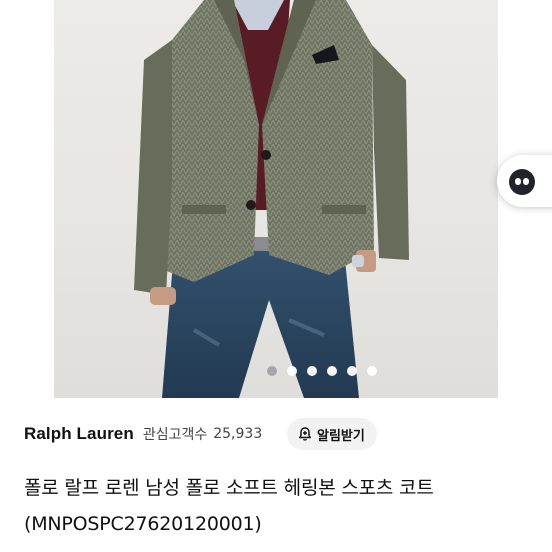 The image size is (552, 552). What do you see at coordinates (341, 436) in the screenshot?
I see `alert-button-label: 알림받기` at bounding box center [341, 436].